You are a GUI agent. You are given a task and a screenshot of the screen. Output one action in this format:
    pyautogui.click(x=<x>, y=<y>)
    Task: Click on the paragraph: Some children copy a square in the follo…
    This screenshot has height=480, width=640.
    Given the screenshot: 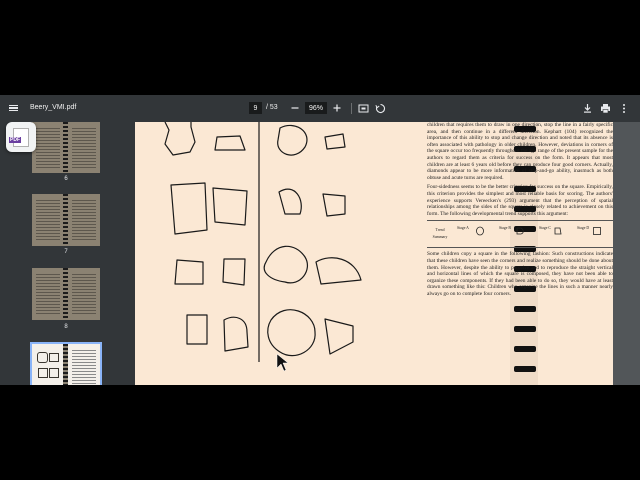 What is the action you would take?
    pyautogui.click(x=520, y=274)
    